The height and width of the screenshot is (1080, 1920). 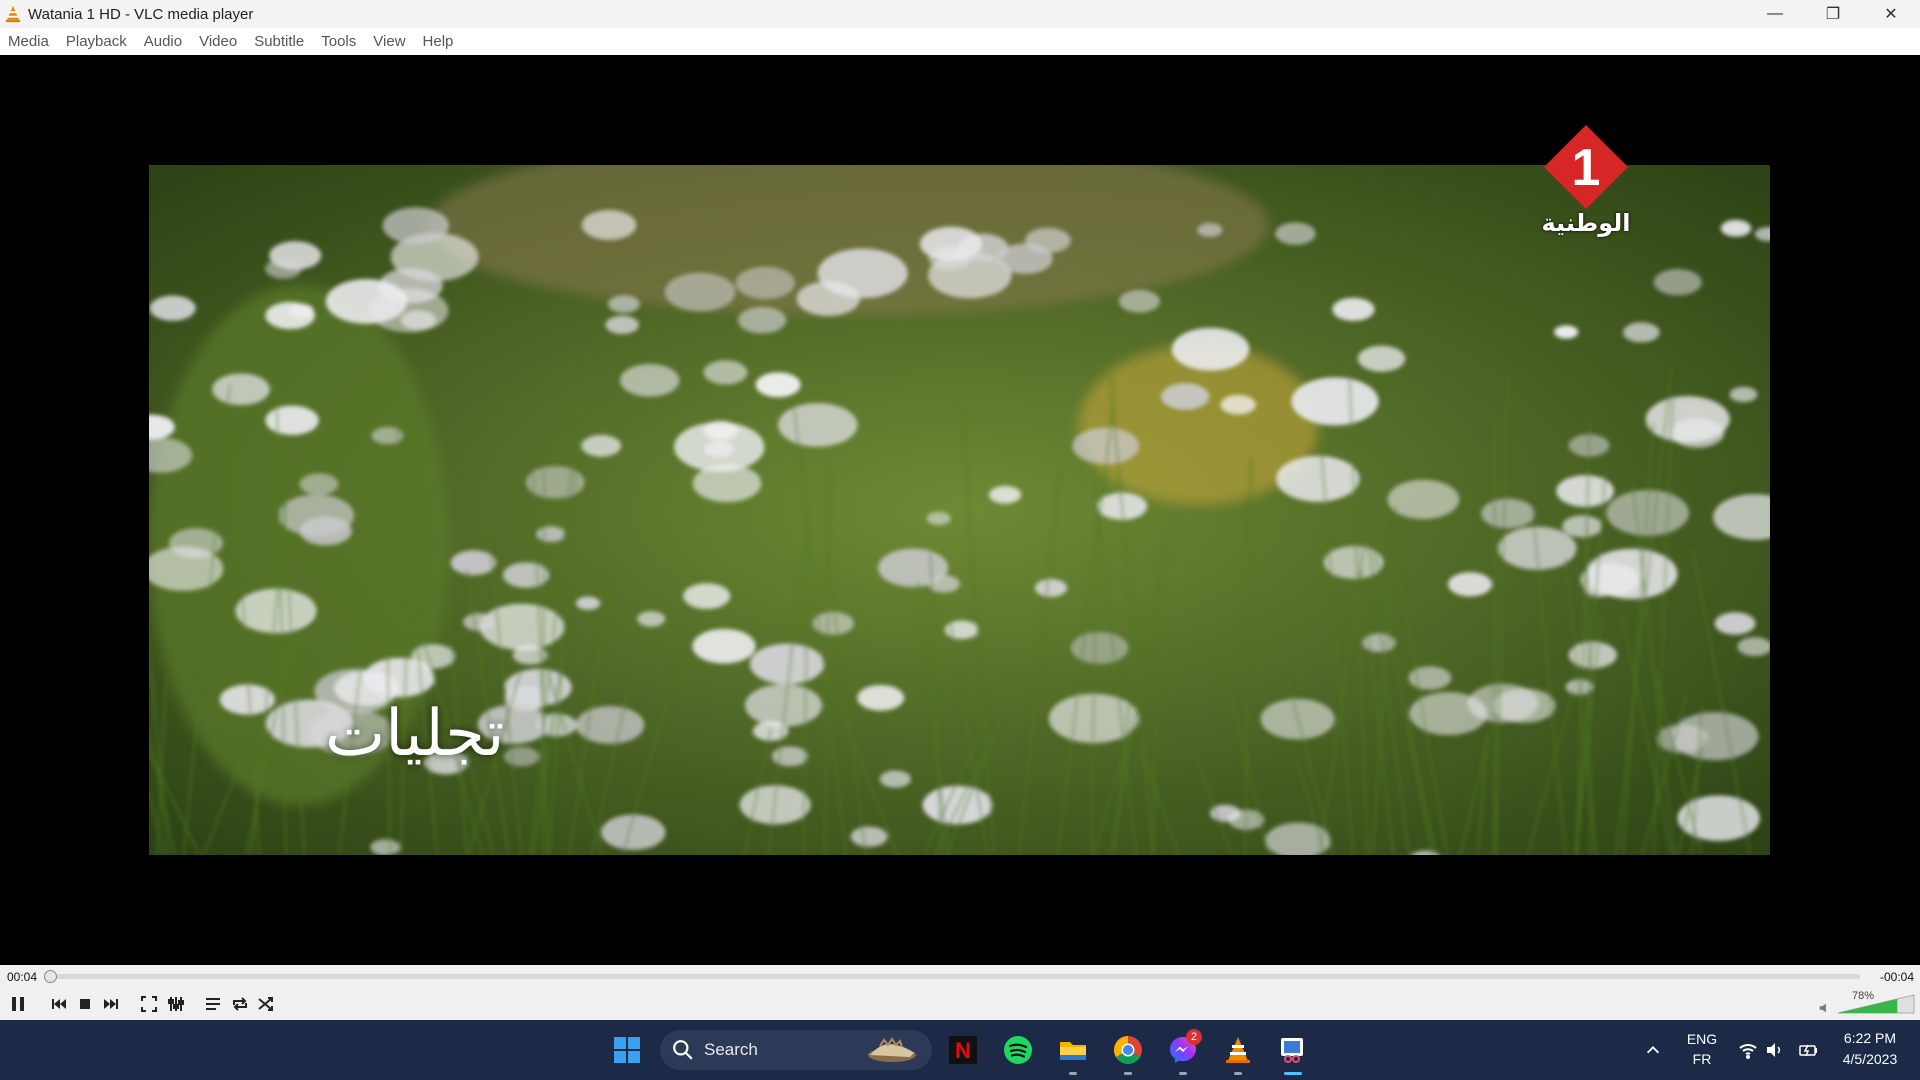 I want to click on channel-logo: 1 الوطنية, so click(x=1586, y=183).